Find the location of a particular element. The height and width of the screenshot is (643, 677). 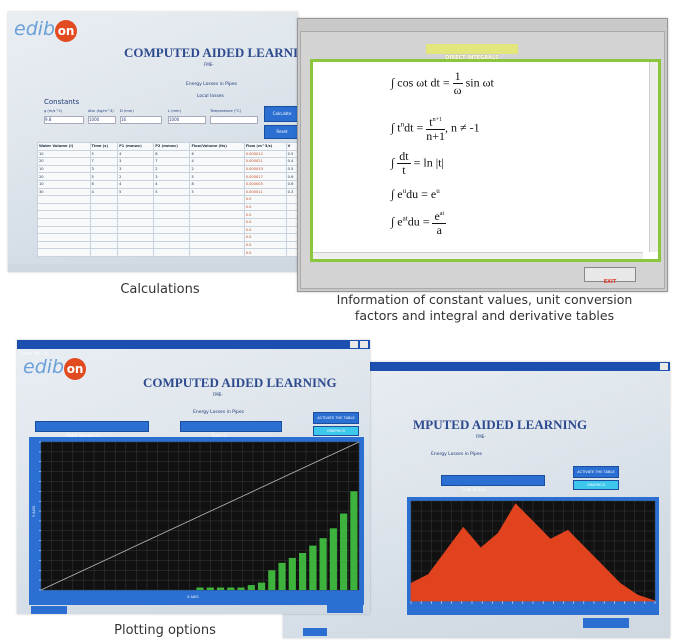

y-combo: Time (s) is located at coordinates (231, 429).